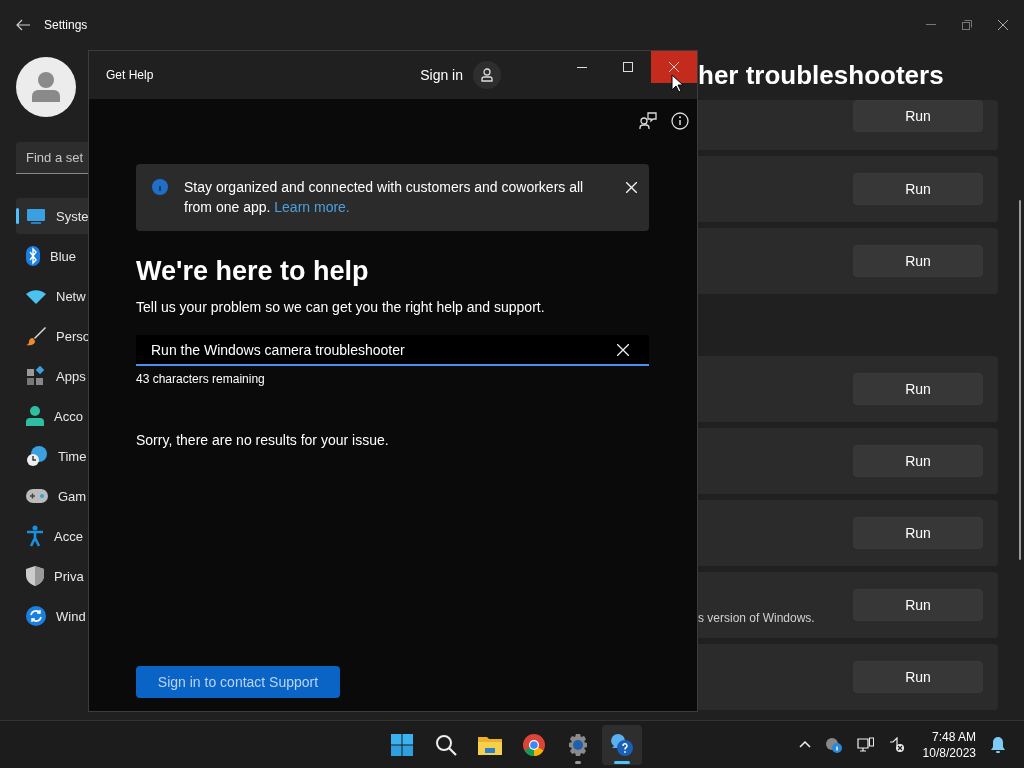 The height and width of the screenshot is (768, 1024). What do you see at coordinates (33, 256) in the screenshot?
I see `bluetooth-icon` at bounding box center [33, 256].